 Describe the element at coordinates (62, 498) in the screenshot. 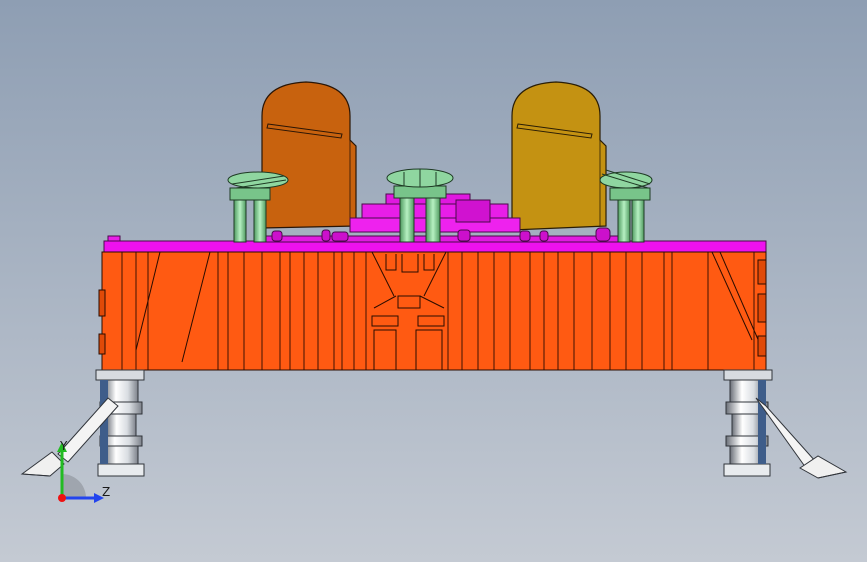

I see `x-axis-dot` at that location.